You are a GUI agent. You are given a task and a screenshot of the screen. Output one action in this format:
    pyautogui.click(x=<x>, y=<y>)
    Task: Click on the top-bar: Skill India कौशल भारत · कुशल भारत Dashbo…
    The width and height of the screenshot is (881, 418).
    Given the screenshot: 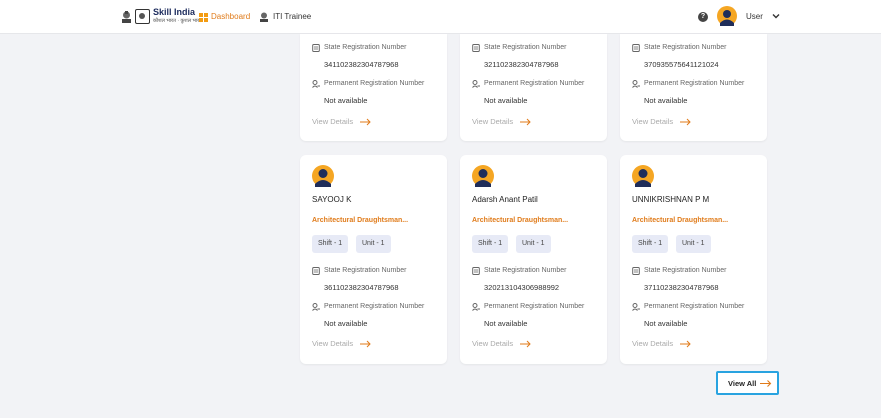 What is the action you would take?
    pyautogui.click(x=440, y=17)
    